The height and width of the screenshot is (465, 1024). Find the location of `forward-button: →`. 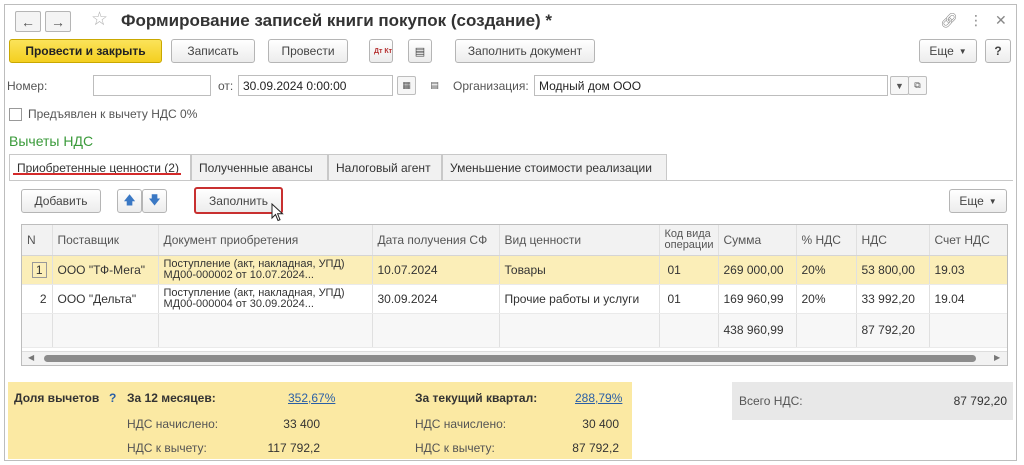

forward-button: → is located at coordinates (58, 21).